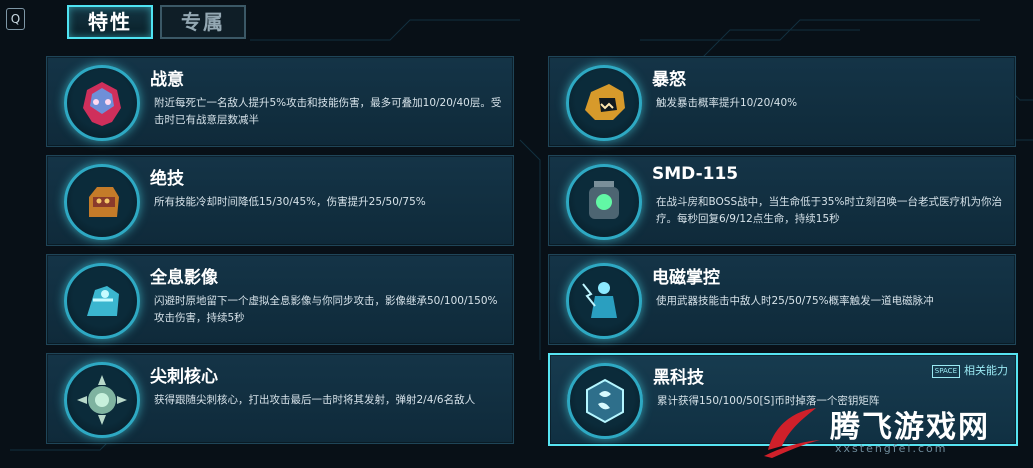 This screenshot has width=1033, height=468. What do you see at coordinates (15, 19) in the screenshot?
I see `hotkey-q: Q` at bounding box center [15, 19].